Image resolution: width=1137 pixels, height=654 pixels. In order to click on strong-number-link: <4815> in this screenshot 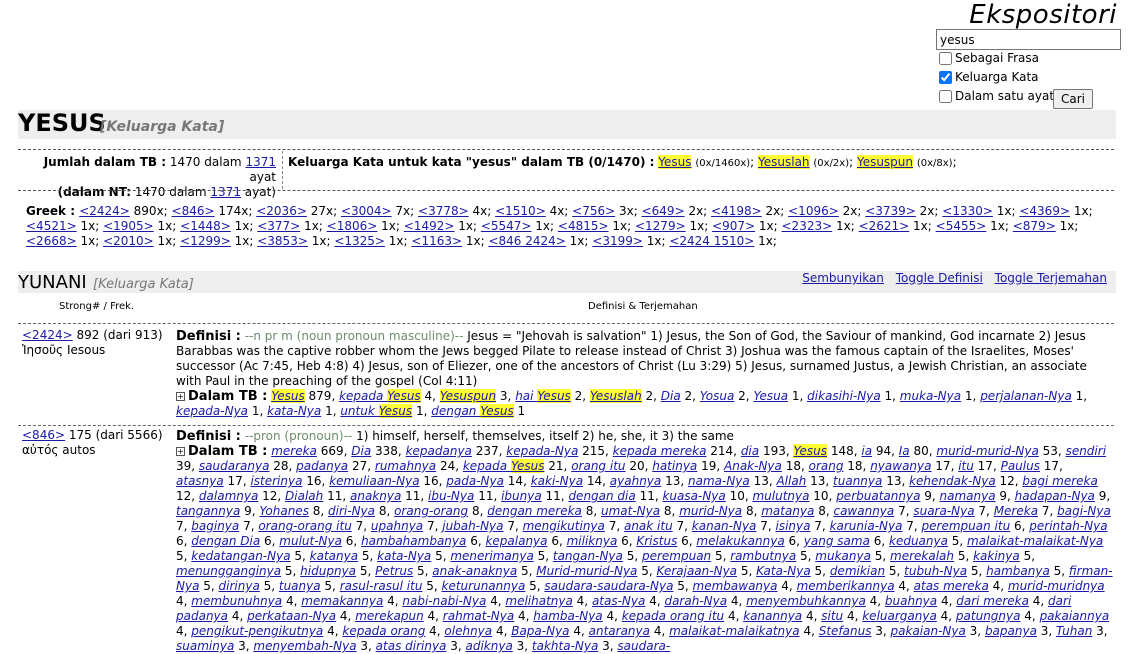, I will do `click(583, 226)`.